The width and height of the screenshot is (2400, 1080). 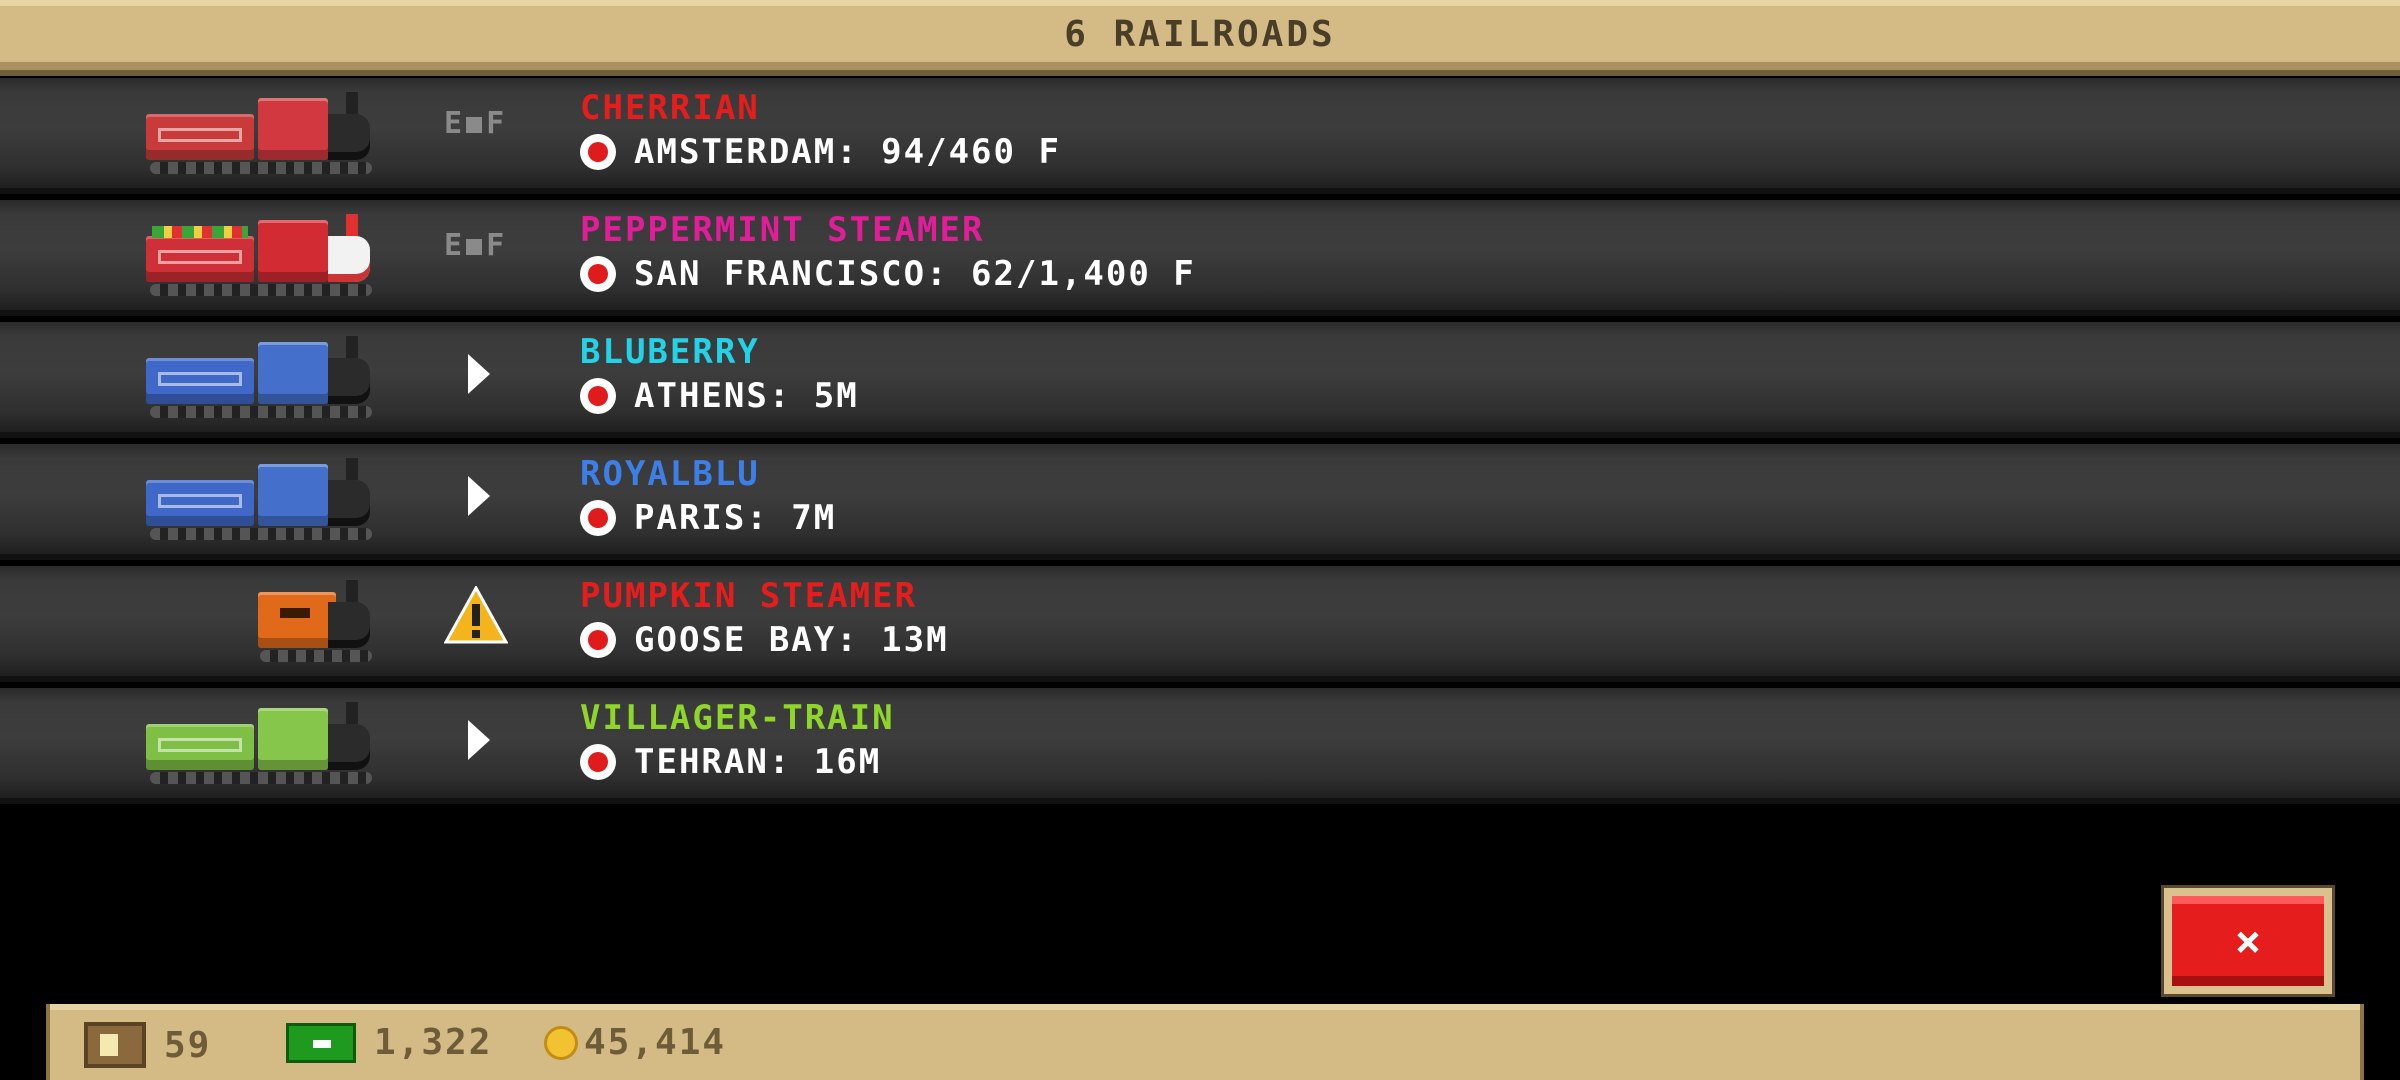 I want to click on destination-text: PARIS: 7M, so click(x=735, y=518).